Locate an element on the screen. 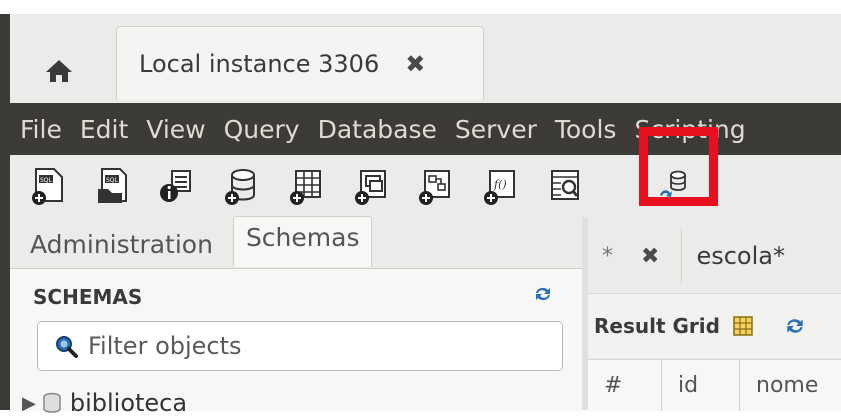 The image size is (841, 417). menu-server: Server is located at coordinates (496, 129).